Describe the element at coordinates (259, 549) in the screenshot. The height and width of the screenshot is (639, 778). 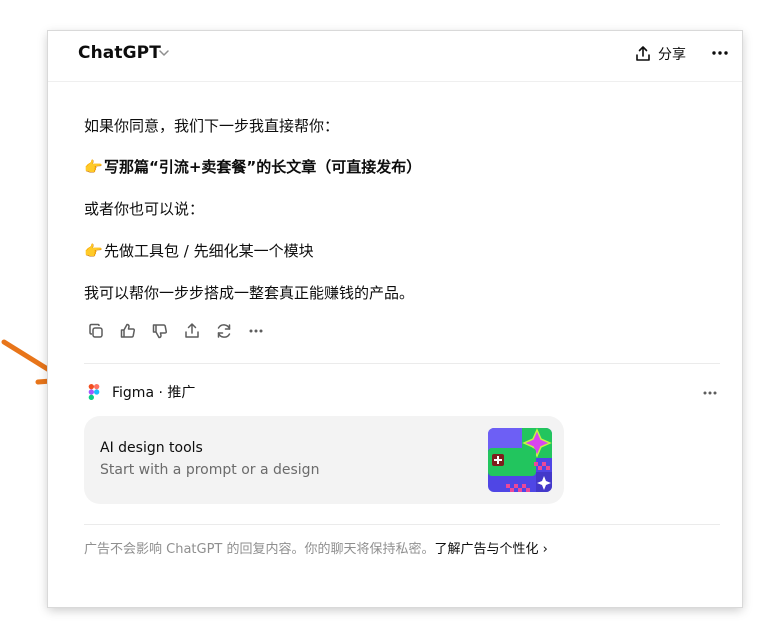
I see `ad-disclaimer-text: 广告不会影响 ChatGPT 的回复内容。你的聊天将保持私密。` at that location.